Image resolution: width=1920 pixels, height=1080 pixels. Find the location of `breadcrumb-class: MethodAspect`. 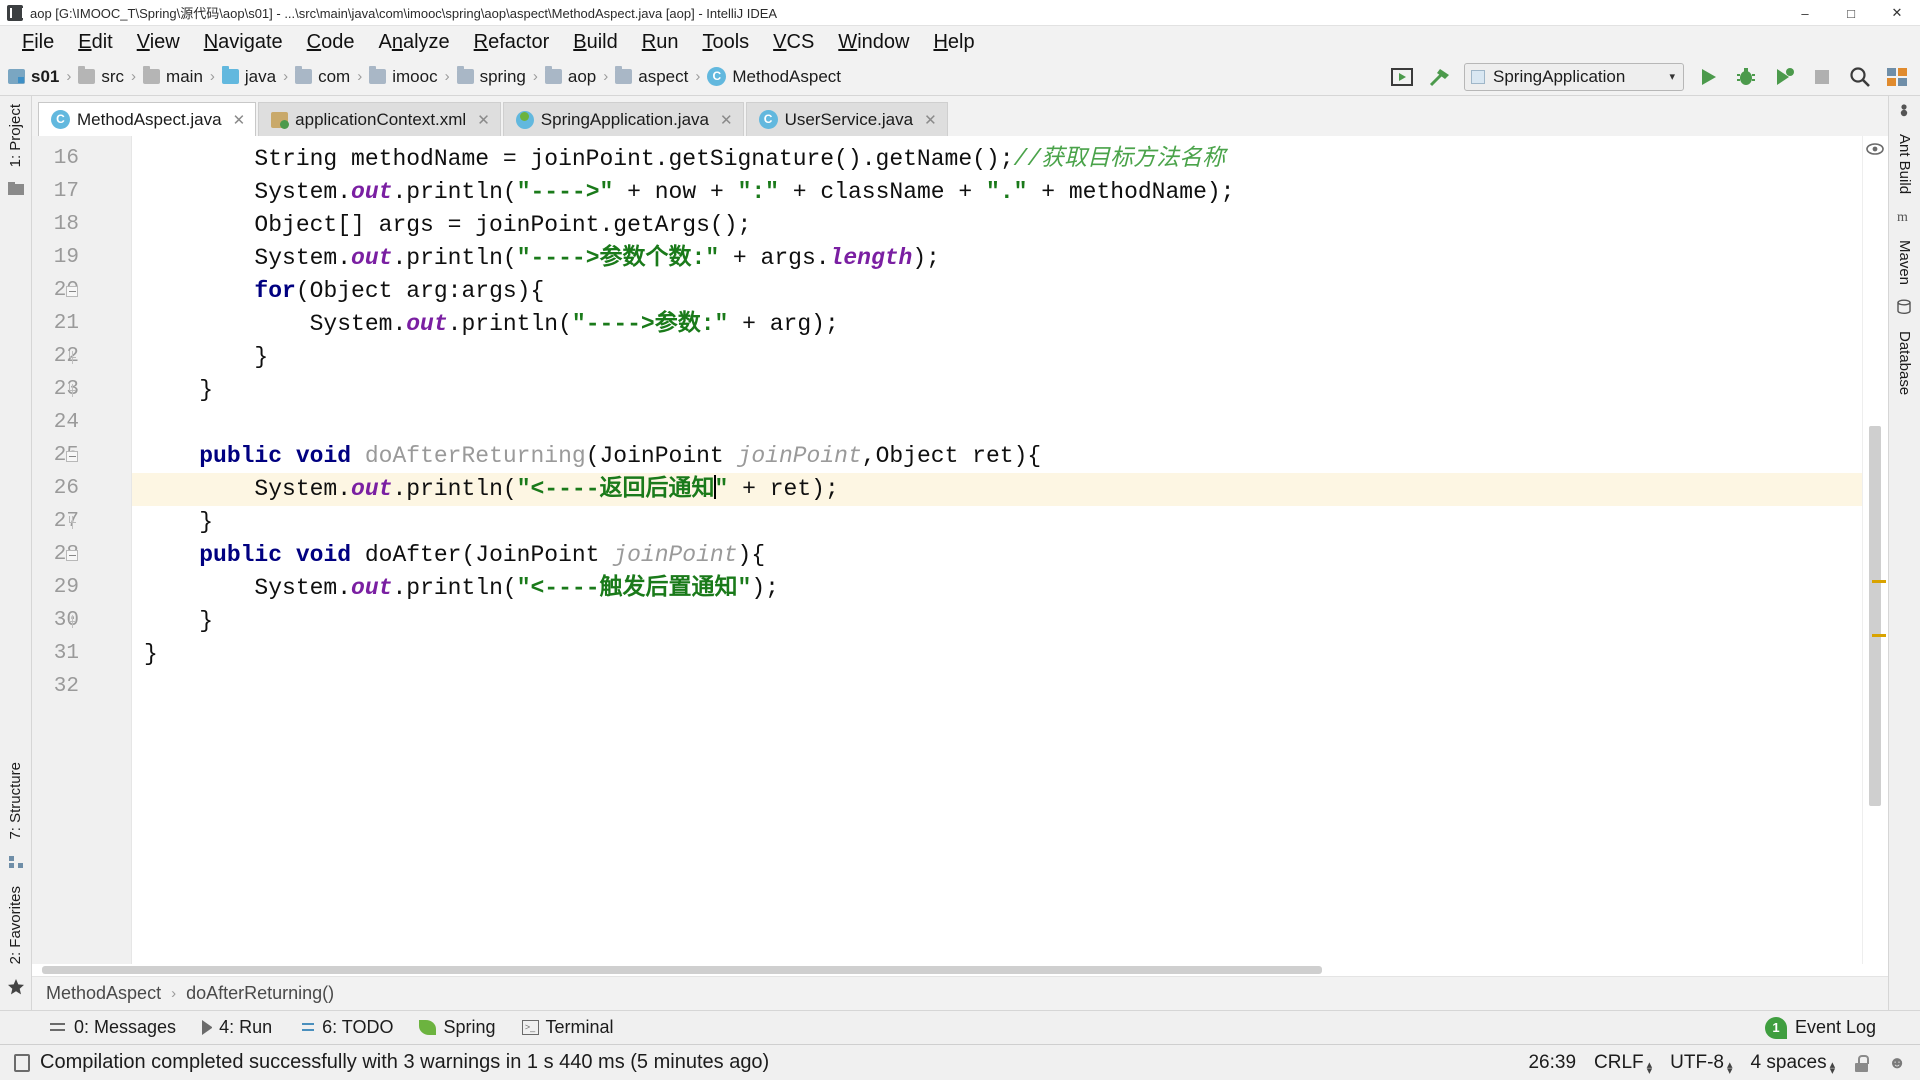

breadcrumb-class: MethodAspect is located at coordinates (103, 993).